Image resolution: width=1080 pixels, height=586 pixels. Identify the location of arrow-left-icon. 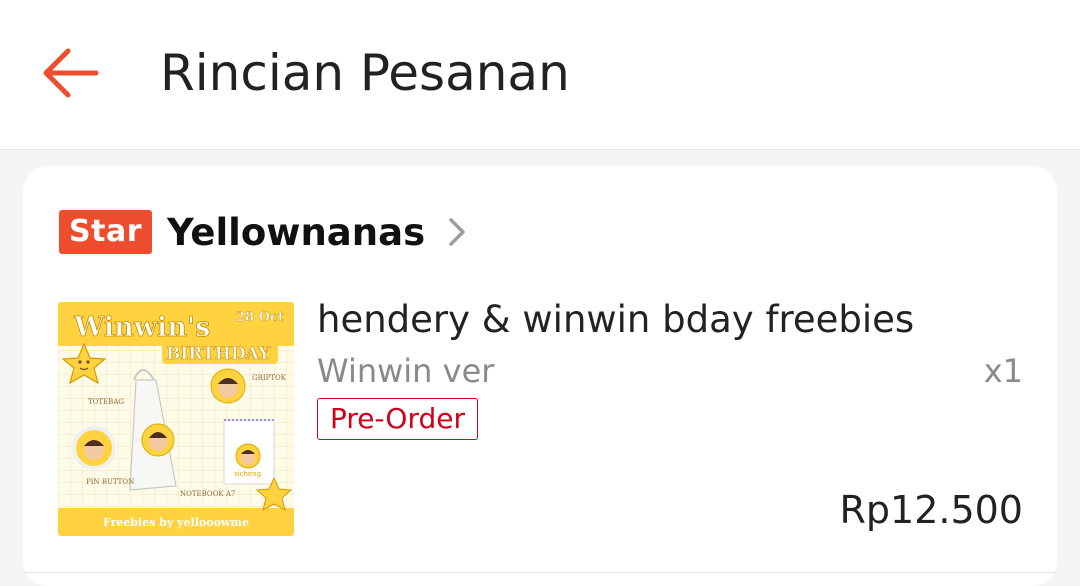
(71, 73).